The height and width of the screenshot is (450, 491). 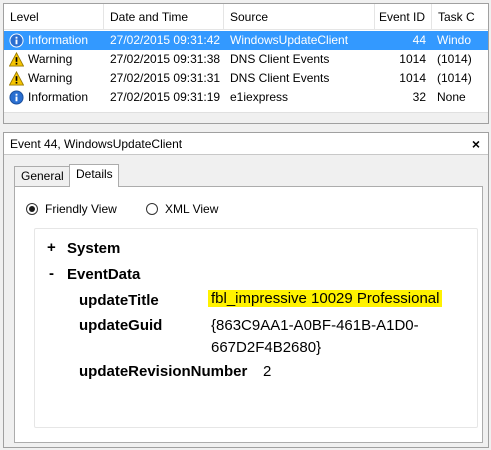 I want to click on radio-label: XML View, so click(x=192, y=209).